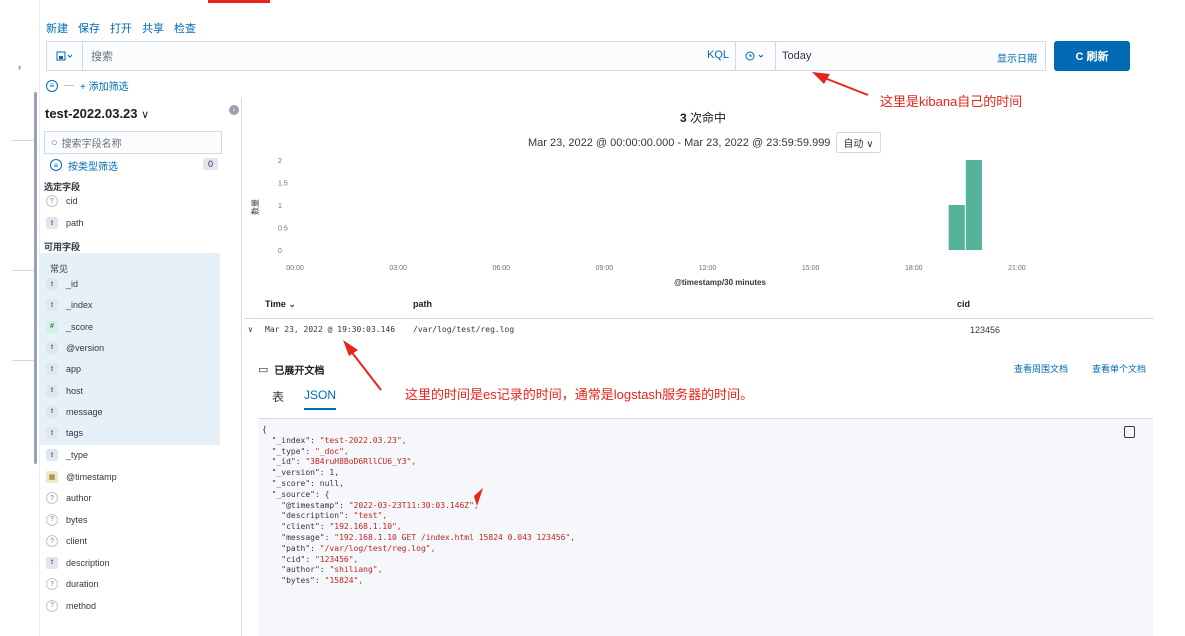 The width and height of the screenshot is (1185, 636). I want to click on annotation-kibana-time: 这里是kibana自己的时间, so click(951, 101).